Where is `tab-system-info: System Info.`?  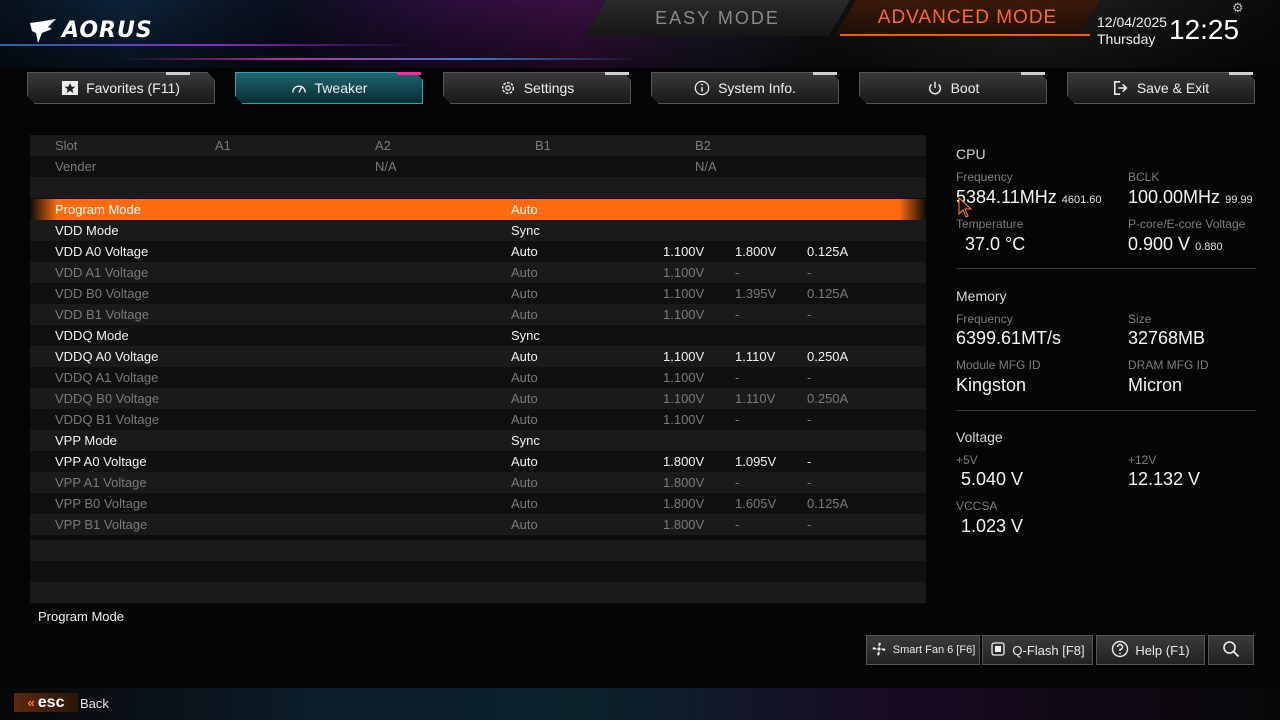 tab-system-info: System Info. is located at coordinates (745, 88).